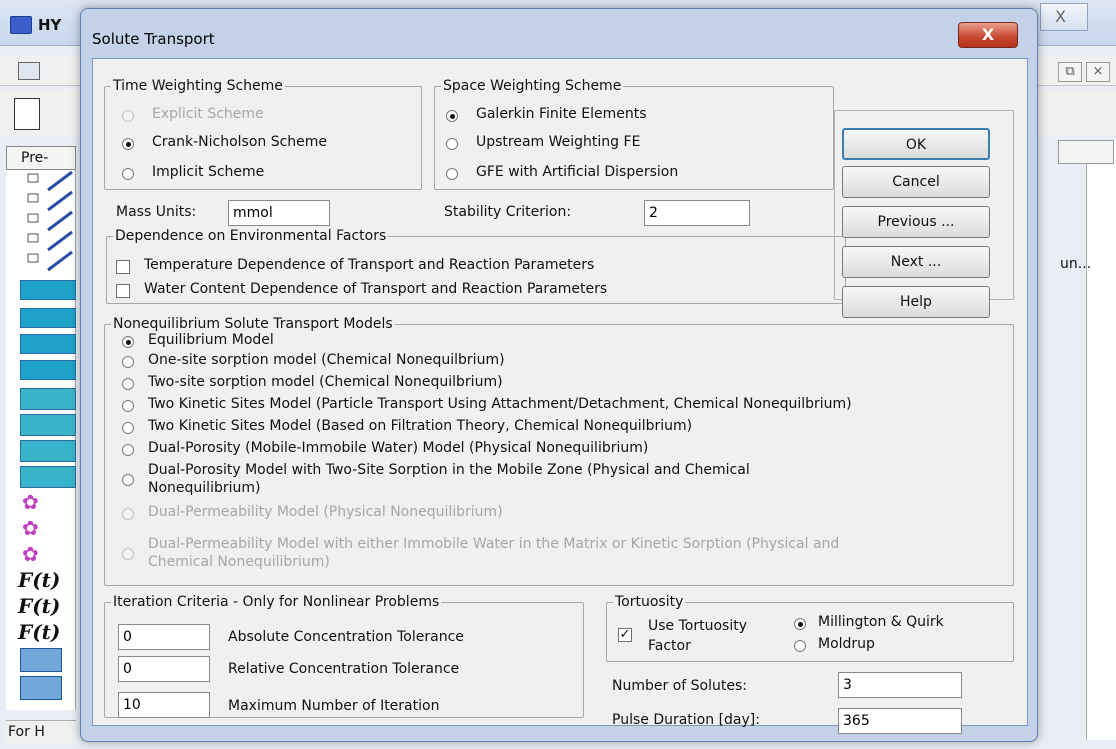  Describe the element at coordinates (240, 142) in the screenshot. I see `crank-nicholson-label: Crank-Nicholson Scheme` at that location.